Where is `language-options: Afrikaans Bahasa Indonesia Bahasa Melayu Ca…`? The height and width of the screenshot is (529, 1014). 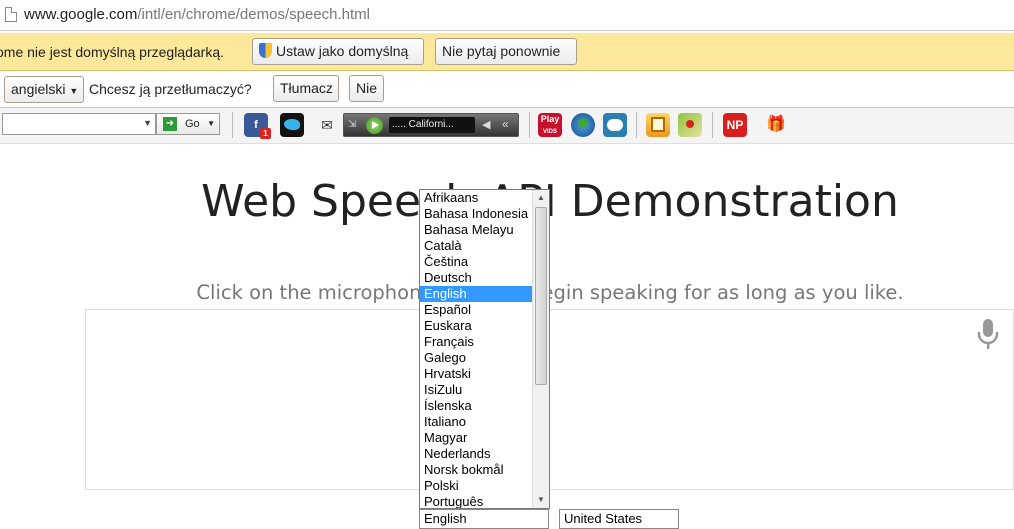
language-options: Afrikaans Bahasa Indonesia Bahasa Melayu Ca… is located at coordinates (476, 349).